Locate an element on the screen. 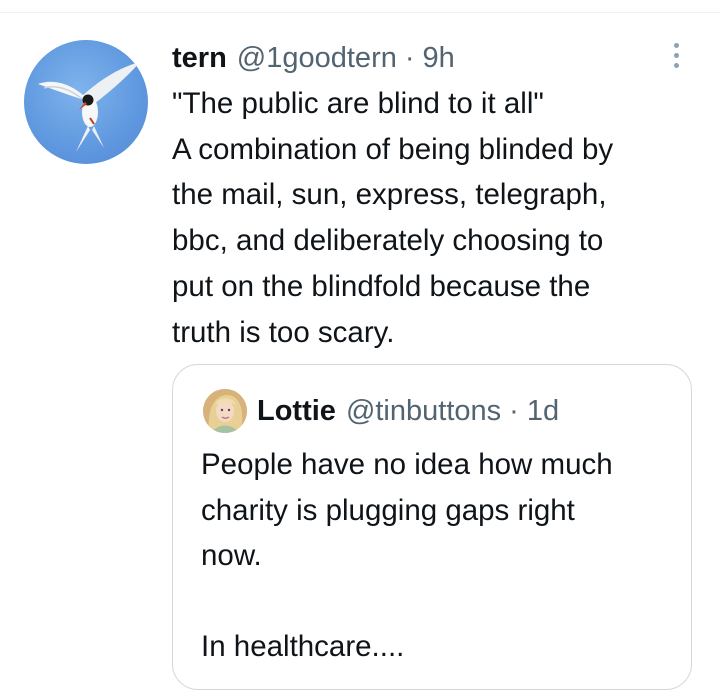 The width and height of the screenshot is (720, 700). author-avatar is located at coordinates (86, 102).